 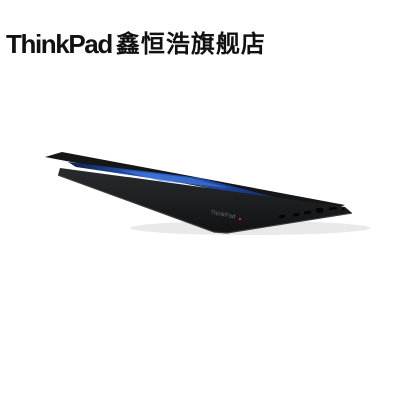 I want to click on port-audio, so click(x=343, y=209).